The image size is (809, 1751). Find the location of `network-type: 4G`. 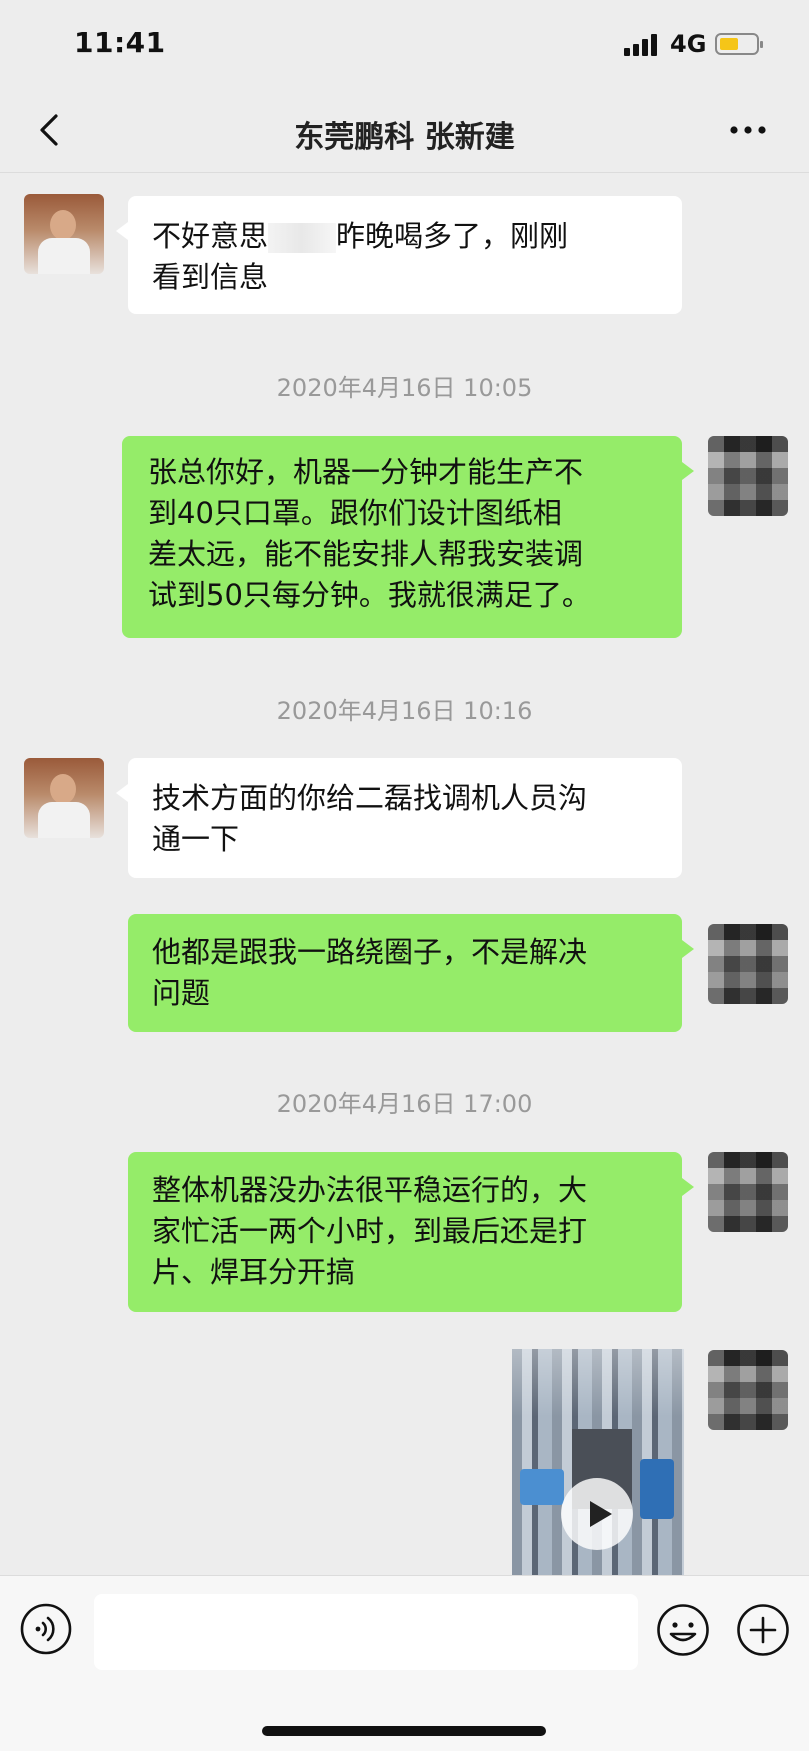

network-type: 4G is located at coordinates (688, 44).